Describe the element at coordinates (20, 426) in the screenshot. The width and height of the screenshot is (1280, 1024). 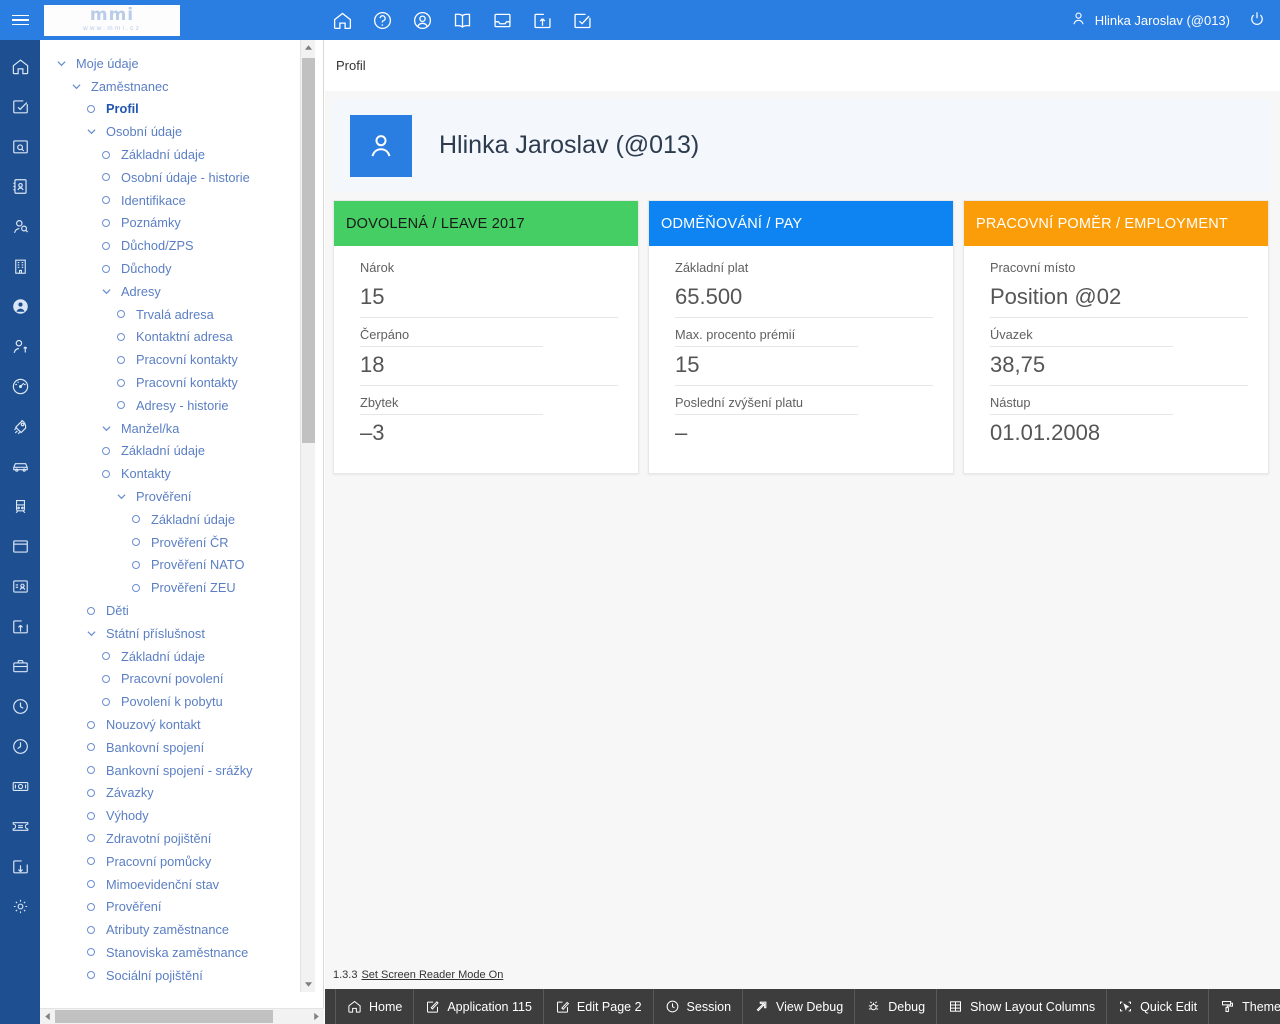
I see `rail-rocket-icon` at that location.